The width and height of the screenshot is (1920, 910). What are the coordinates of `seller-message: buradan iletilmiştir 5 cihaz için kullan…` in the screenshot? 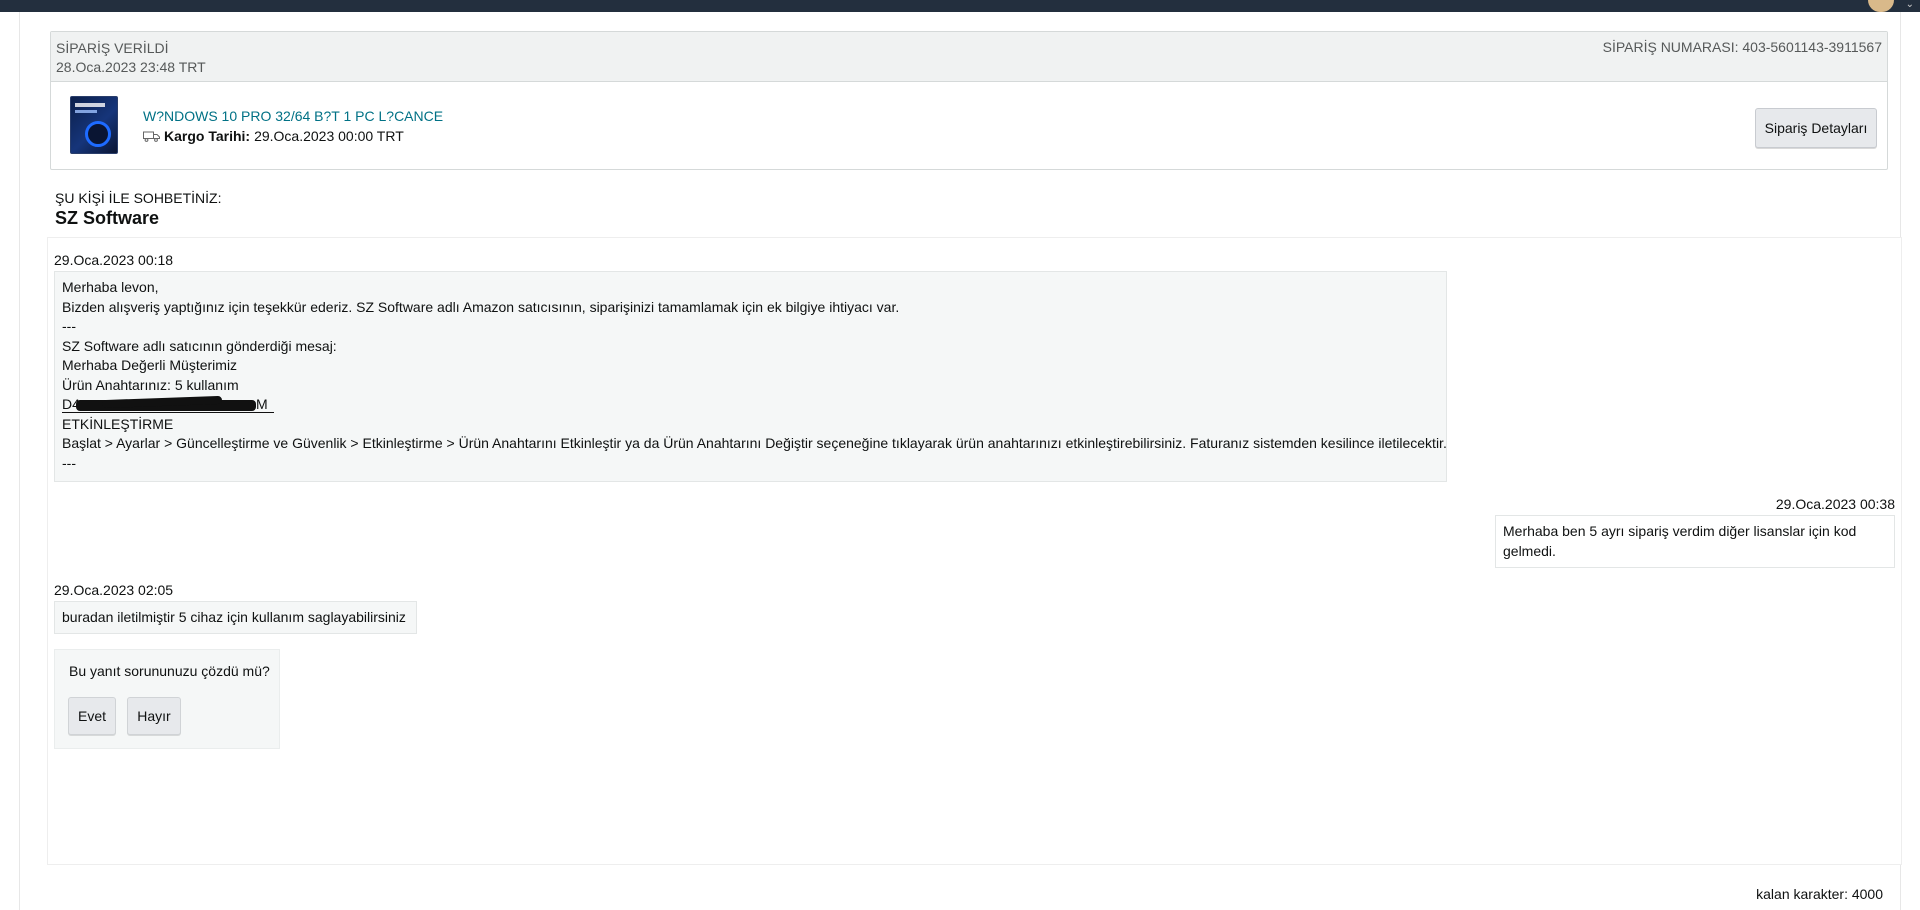 It's located at (235, 617).